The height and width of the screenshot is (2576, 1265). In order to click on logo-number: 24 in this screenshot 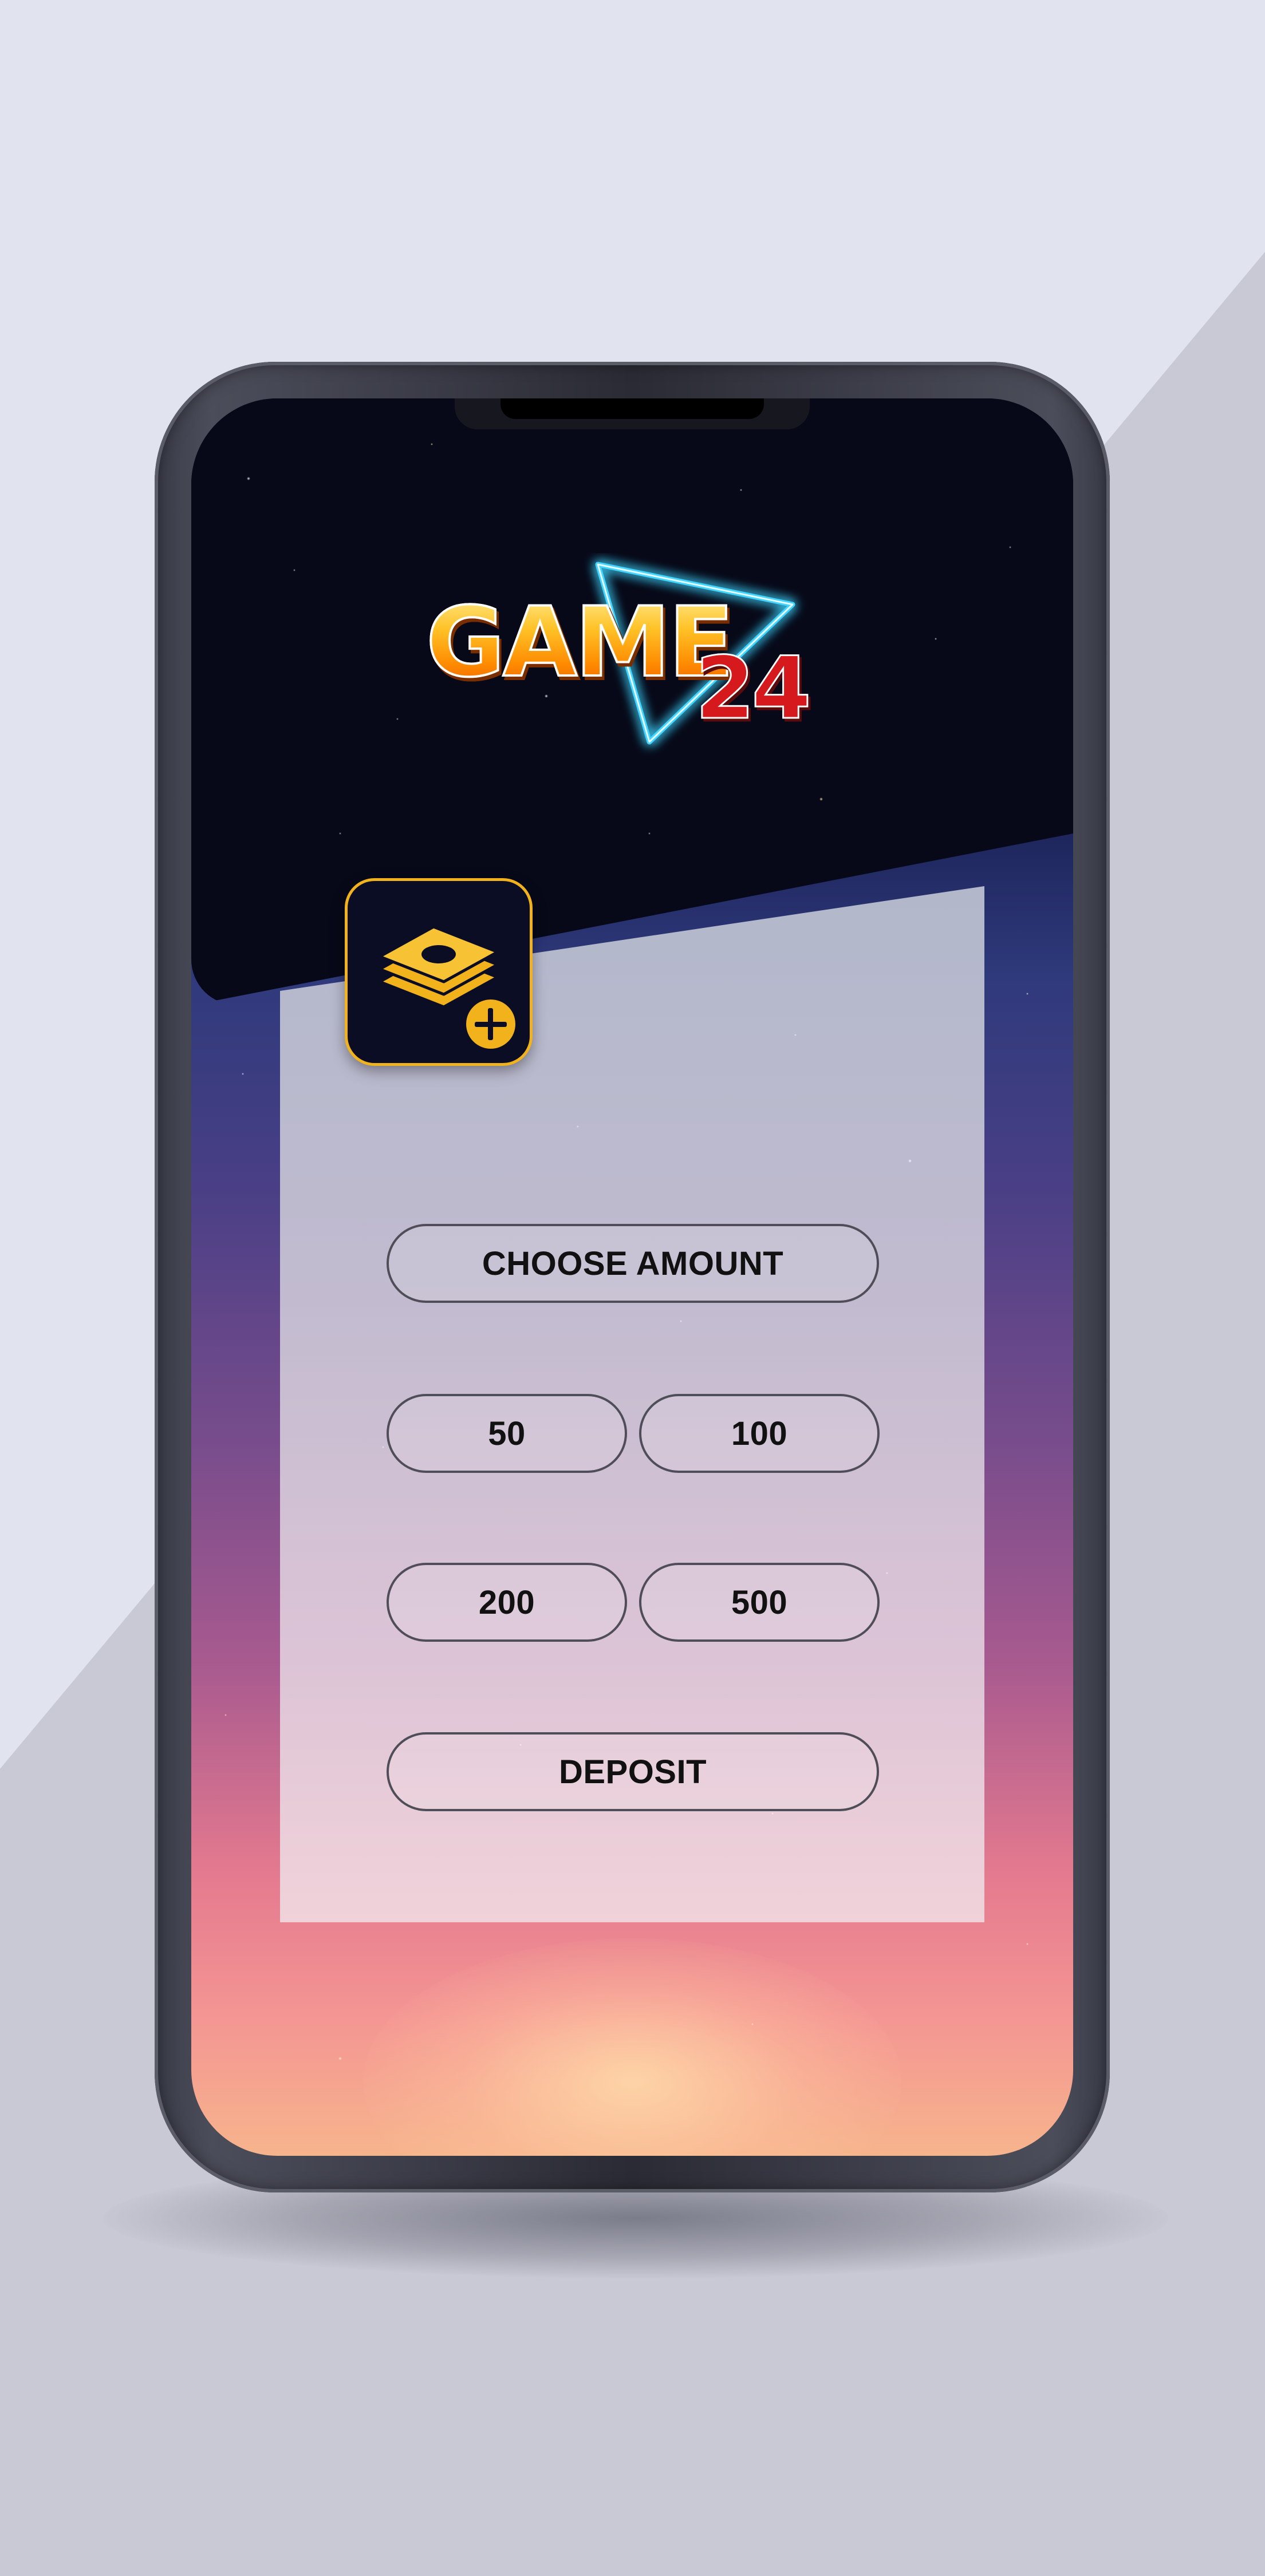, I will do `click(754, 689)`.